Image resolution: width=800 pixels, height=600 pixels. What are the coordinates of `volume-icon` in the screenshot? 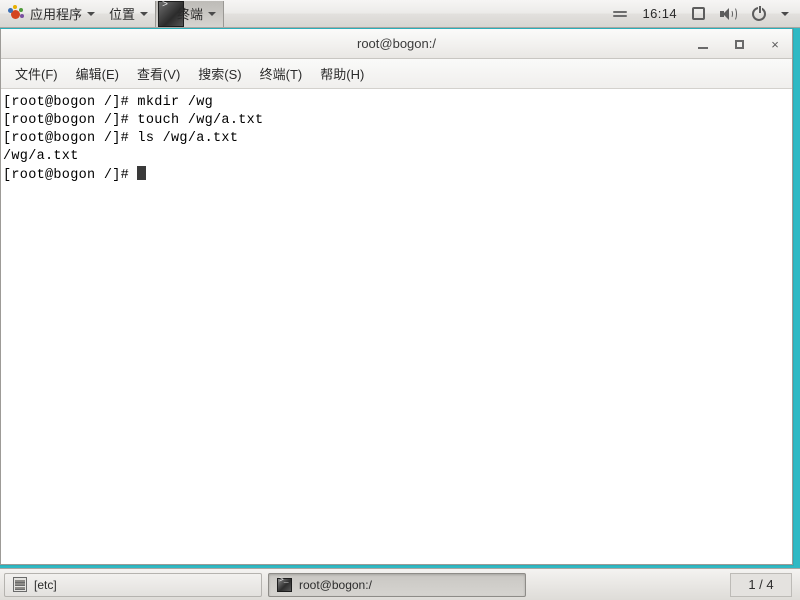 It's located at (728, 14).